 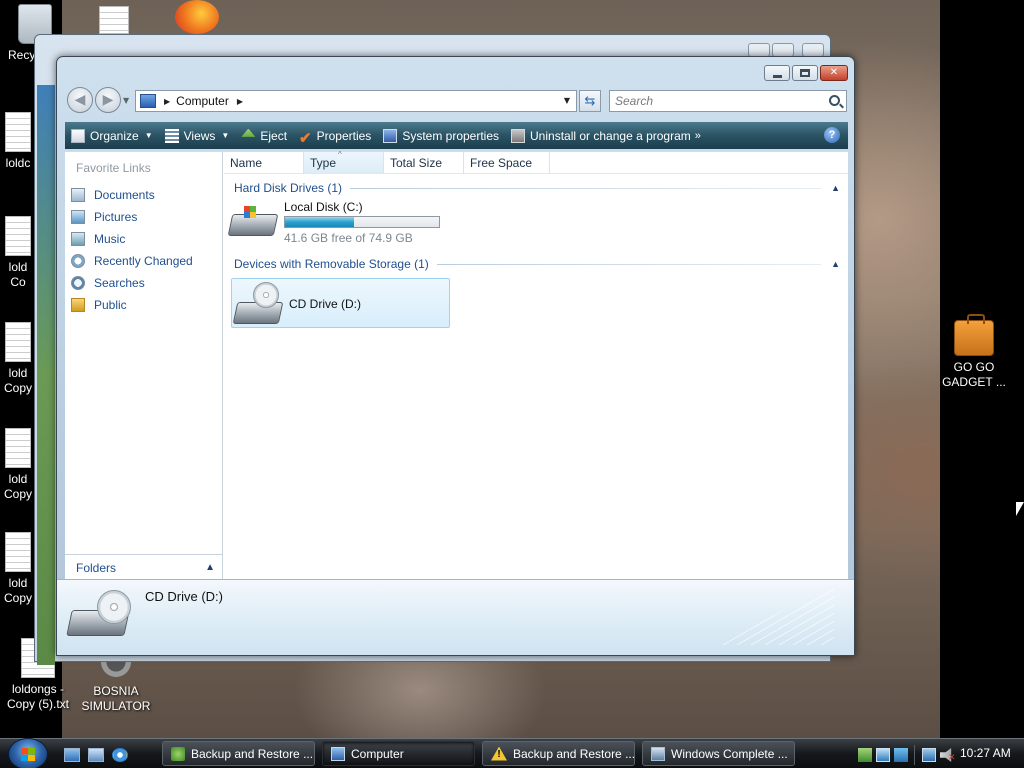 What do you see at coordinates (72, 755) in the screenshot?
I see `show-desktop-icon` at bounding box center [72, 755].